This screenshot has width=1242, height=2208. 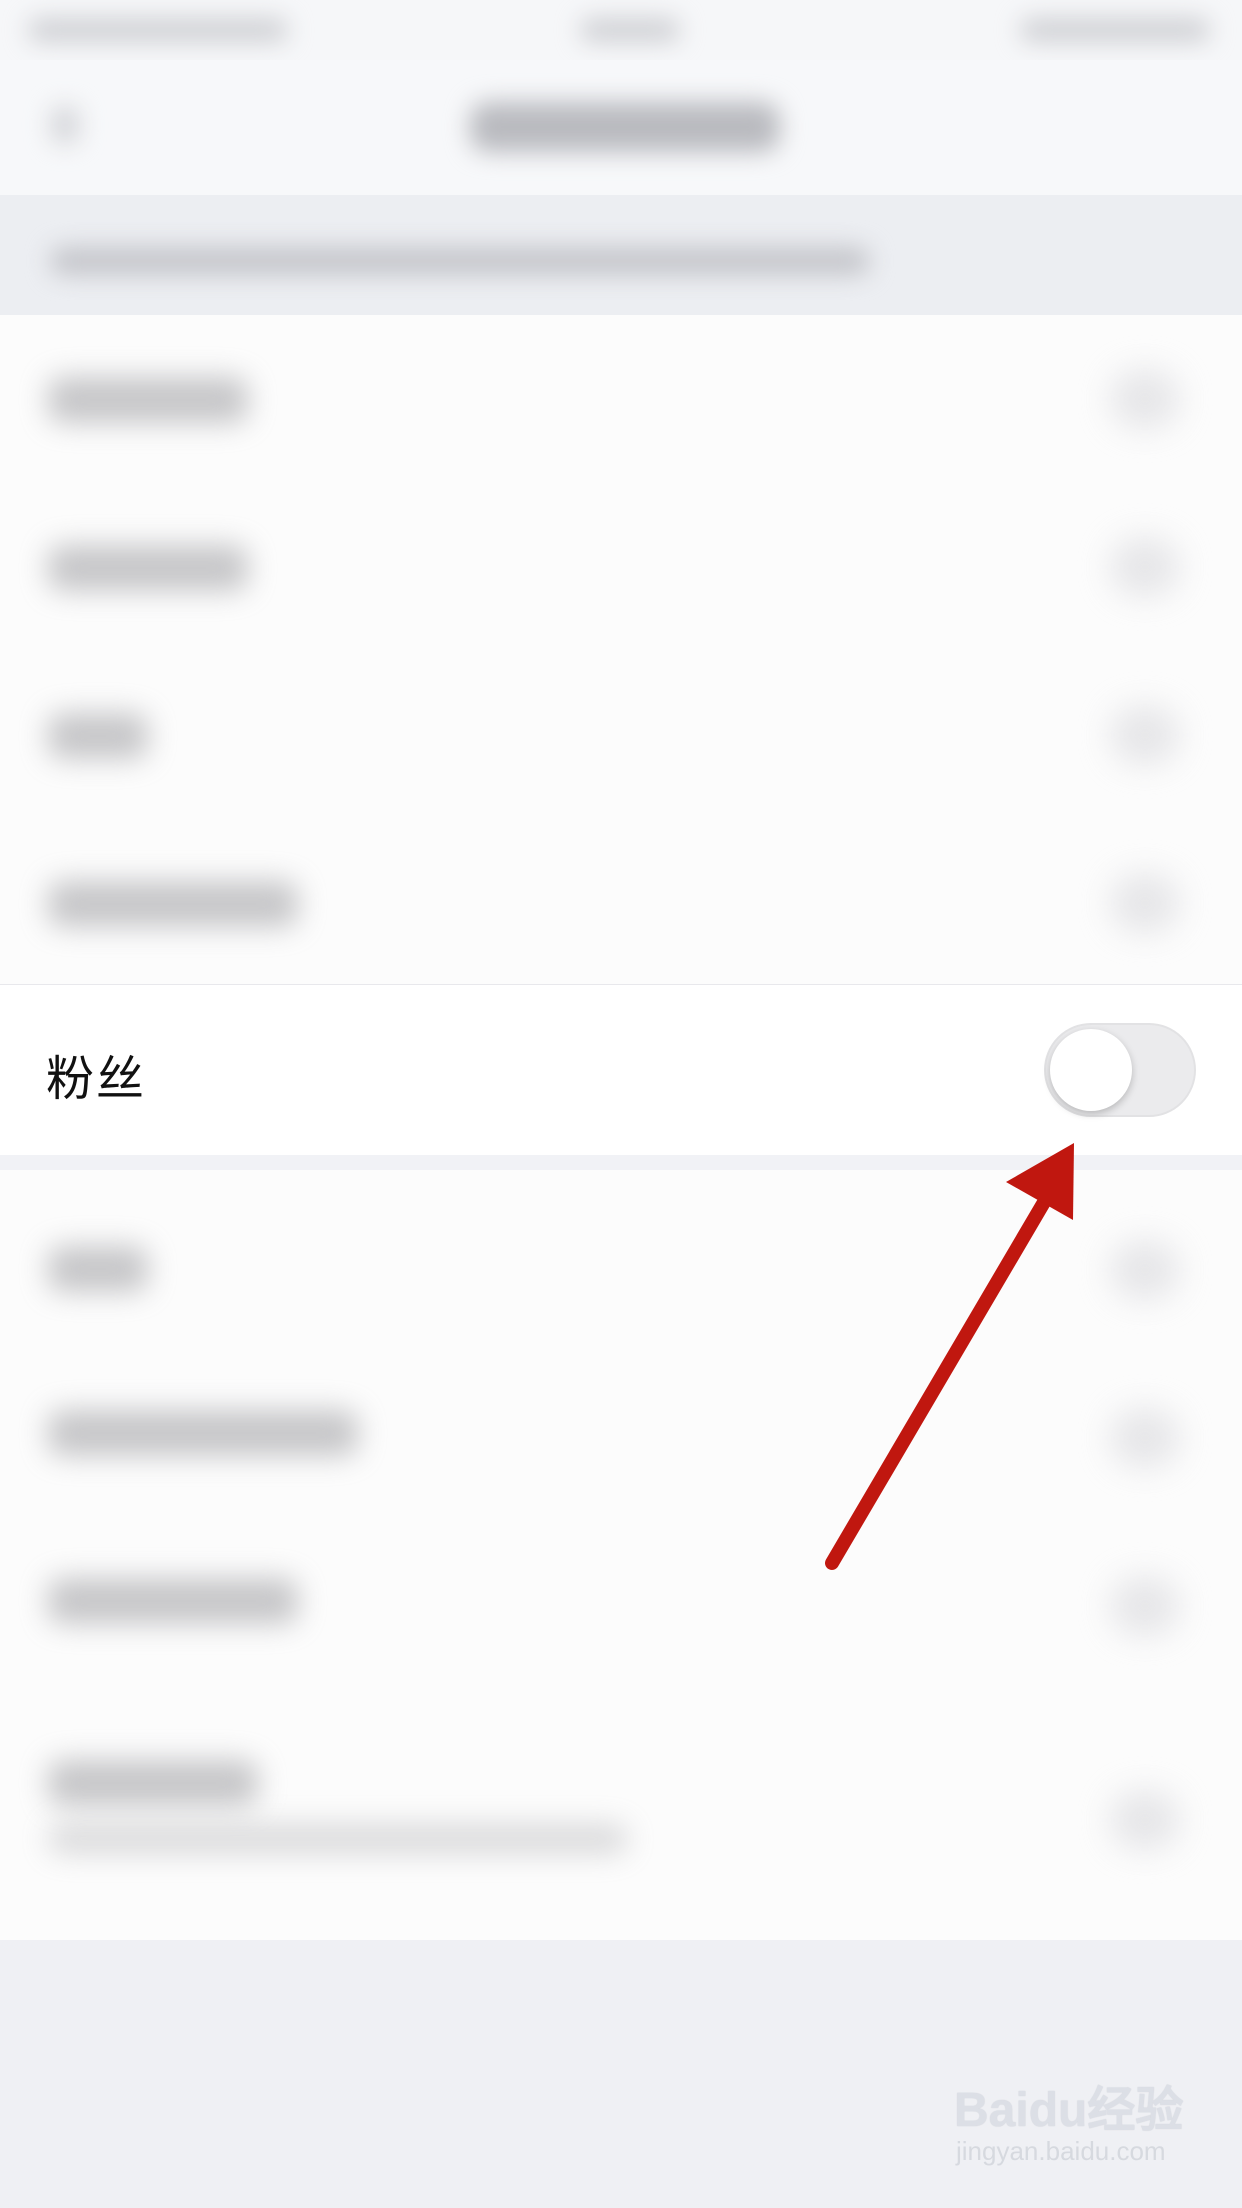 I want to click on arrow-shaft, so click(x=946, y=1369).